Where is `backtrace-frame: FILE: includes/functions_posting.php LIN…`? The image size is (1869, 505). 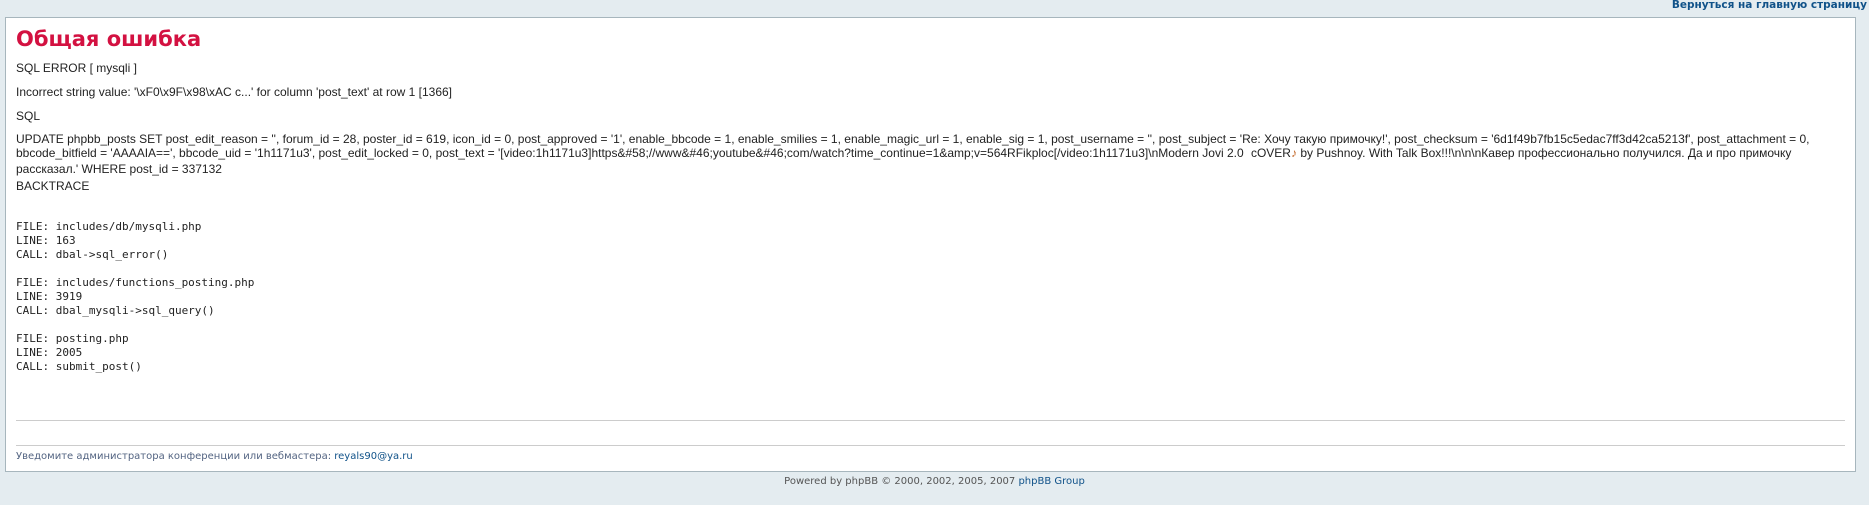
backtrace-frame: FILE: includes/functions_posting.php LIN… is located at coordinates (135, 297).